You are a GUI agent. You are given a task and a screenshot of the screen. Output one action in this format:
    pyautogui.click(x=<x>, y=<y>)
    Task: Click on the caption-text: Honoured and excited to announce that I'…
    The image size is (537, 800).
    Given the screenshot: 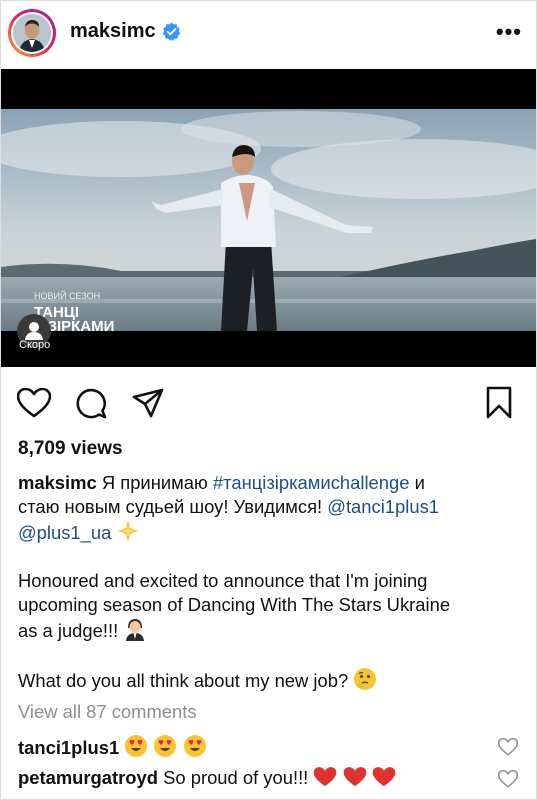 What is the action you would take?
    pyautogui.click(x=223, y=580)
    